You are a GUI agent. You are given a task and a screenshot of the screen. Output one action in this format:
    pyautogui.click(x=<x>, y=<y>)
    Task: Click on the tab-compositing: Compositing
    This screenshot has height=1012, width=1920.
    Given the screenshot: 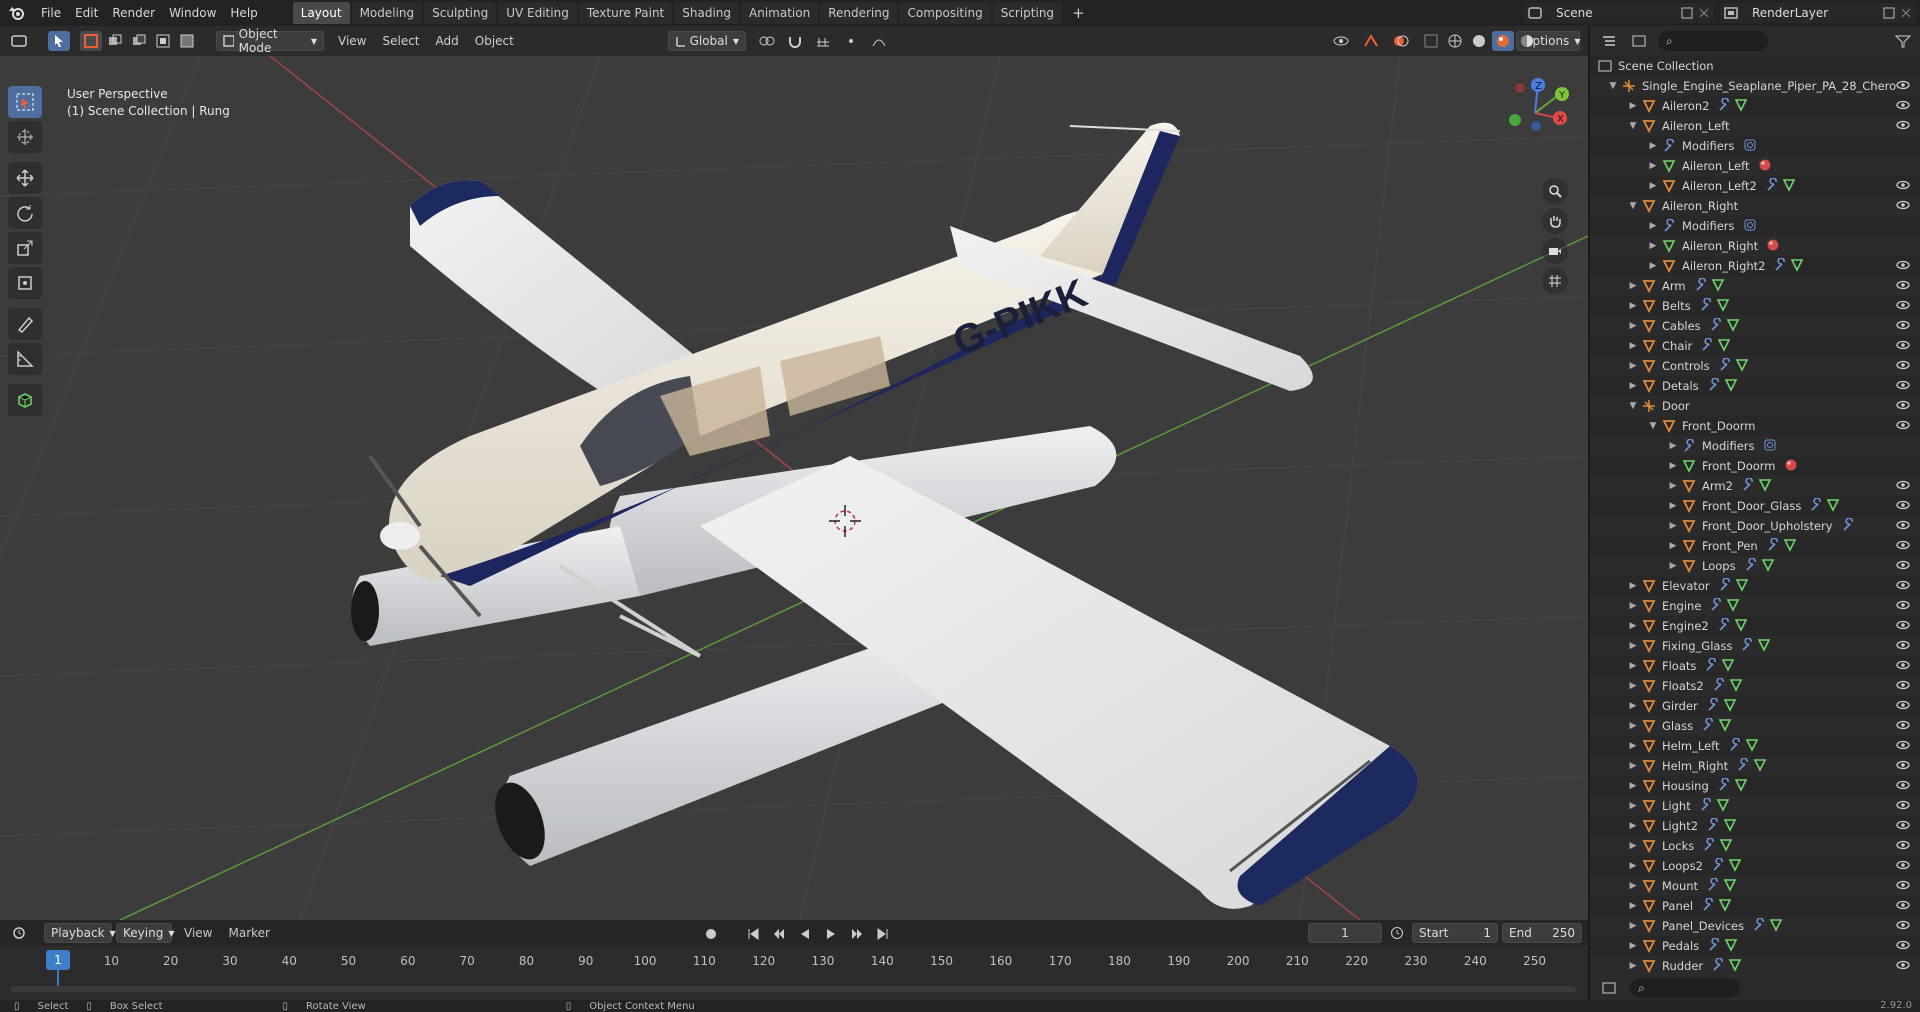 What is the action you would take?
    pyautogui.click(x=945, y=13)
    